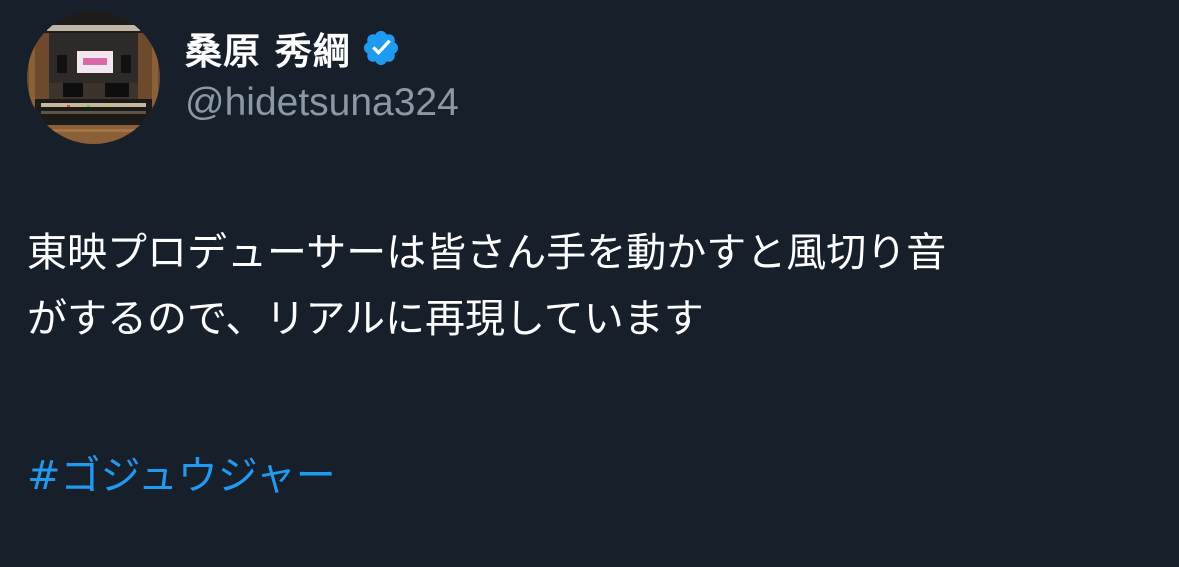  I want to click on hashtag-link: #ゴジュウジャー, so click(181, 476).